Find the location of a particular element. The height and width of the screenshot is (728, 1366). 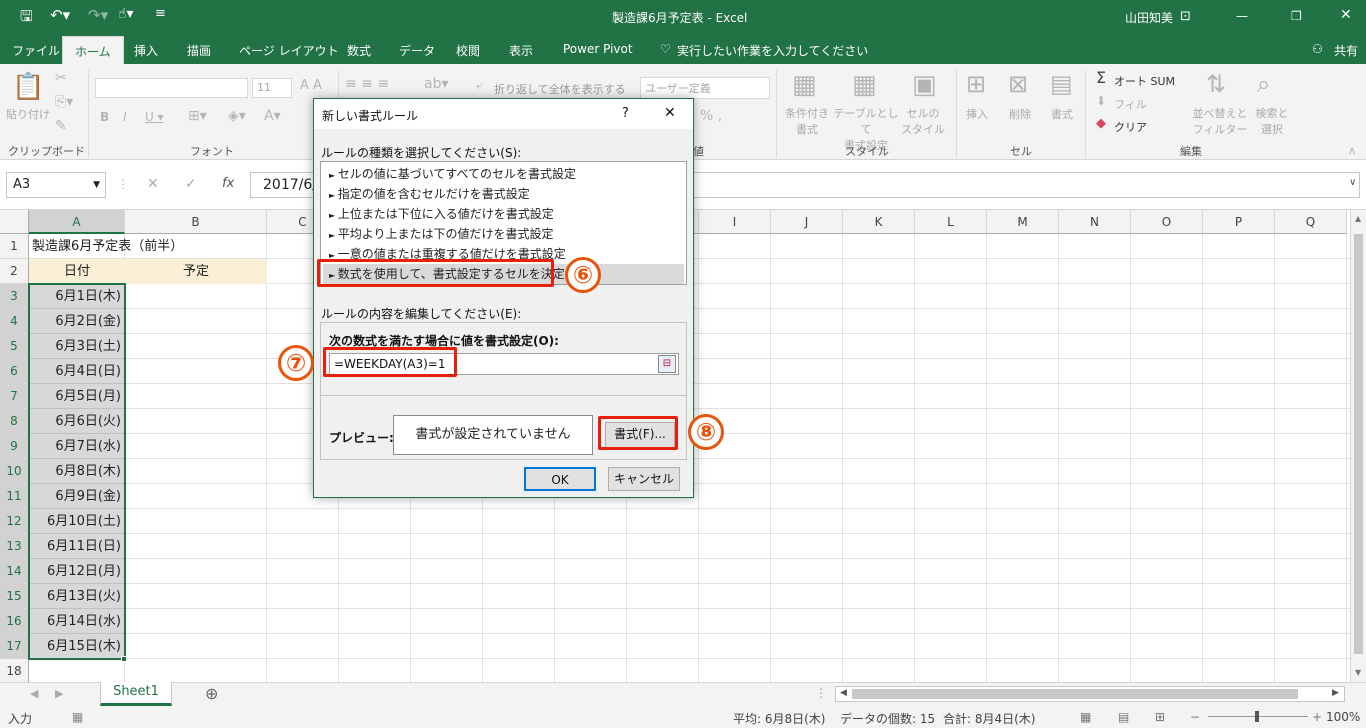

customize-qat-icon: ≡ is located at coordinates (160, 13).